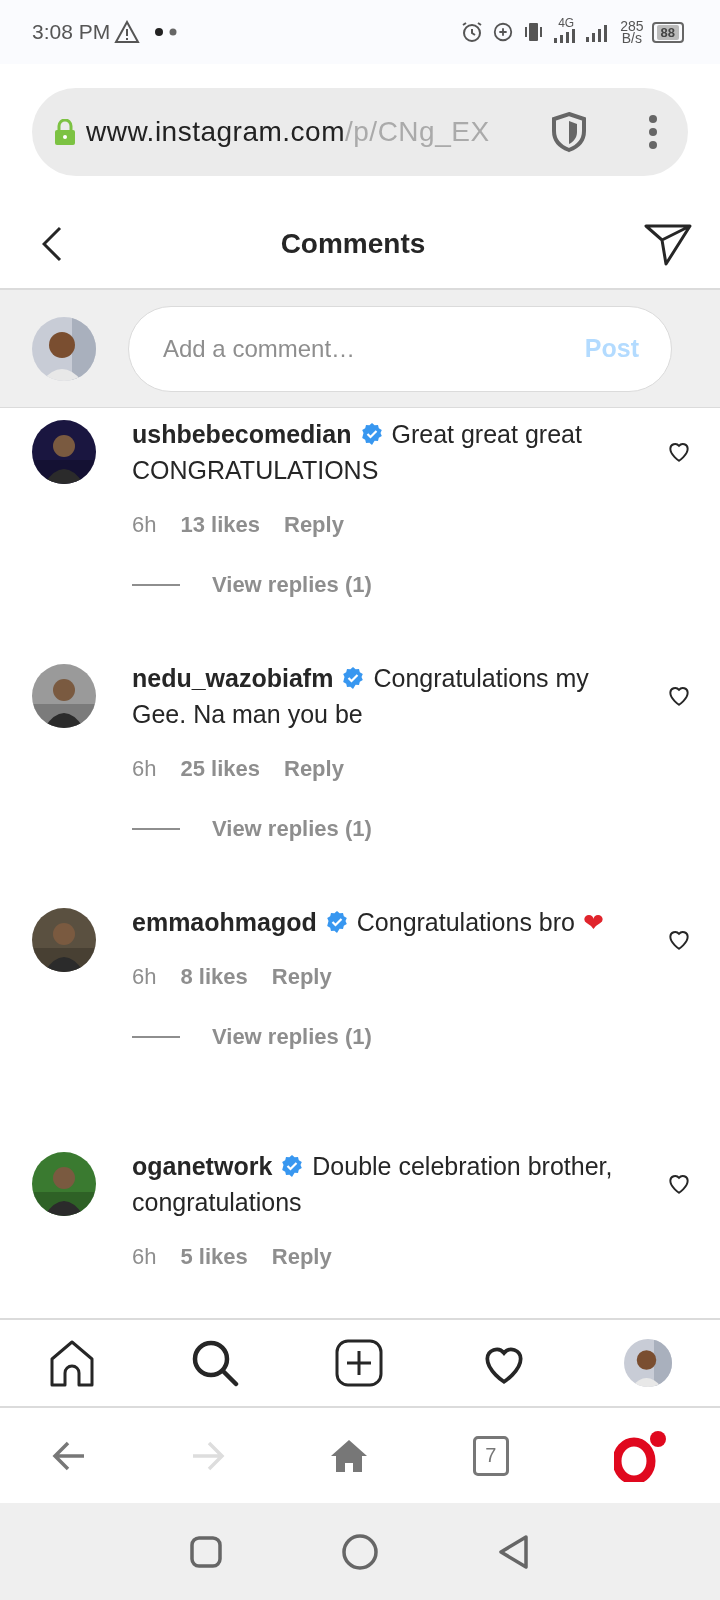 The height and width of the screenshot is (1600, 720). What do you see at coordinates (373, 1184) in the screenshot?
I see `comment-text: oganetwork Double celebration brother, congratulations` at bounding box center [373, 1184].